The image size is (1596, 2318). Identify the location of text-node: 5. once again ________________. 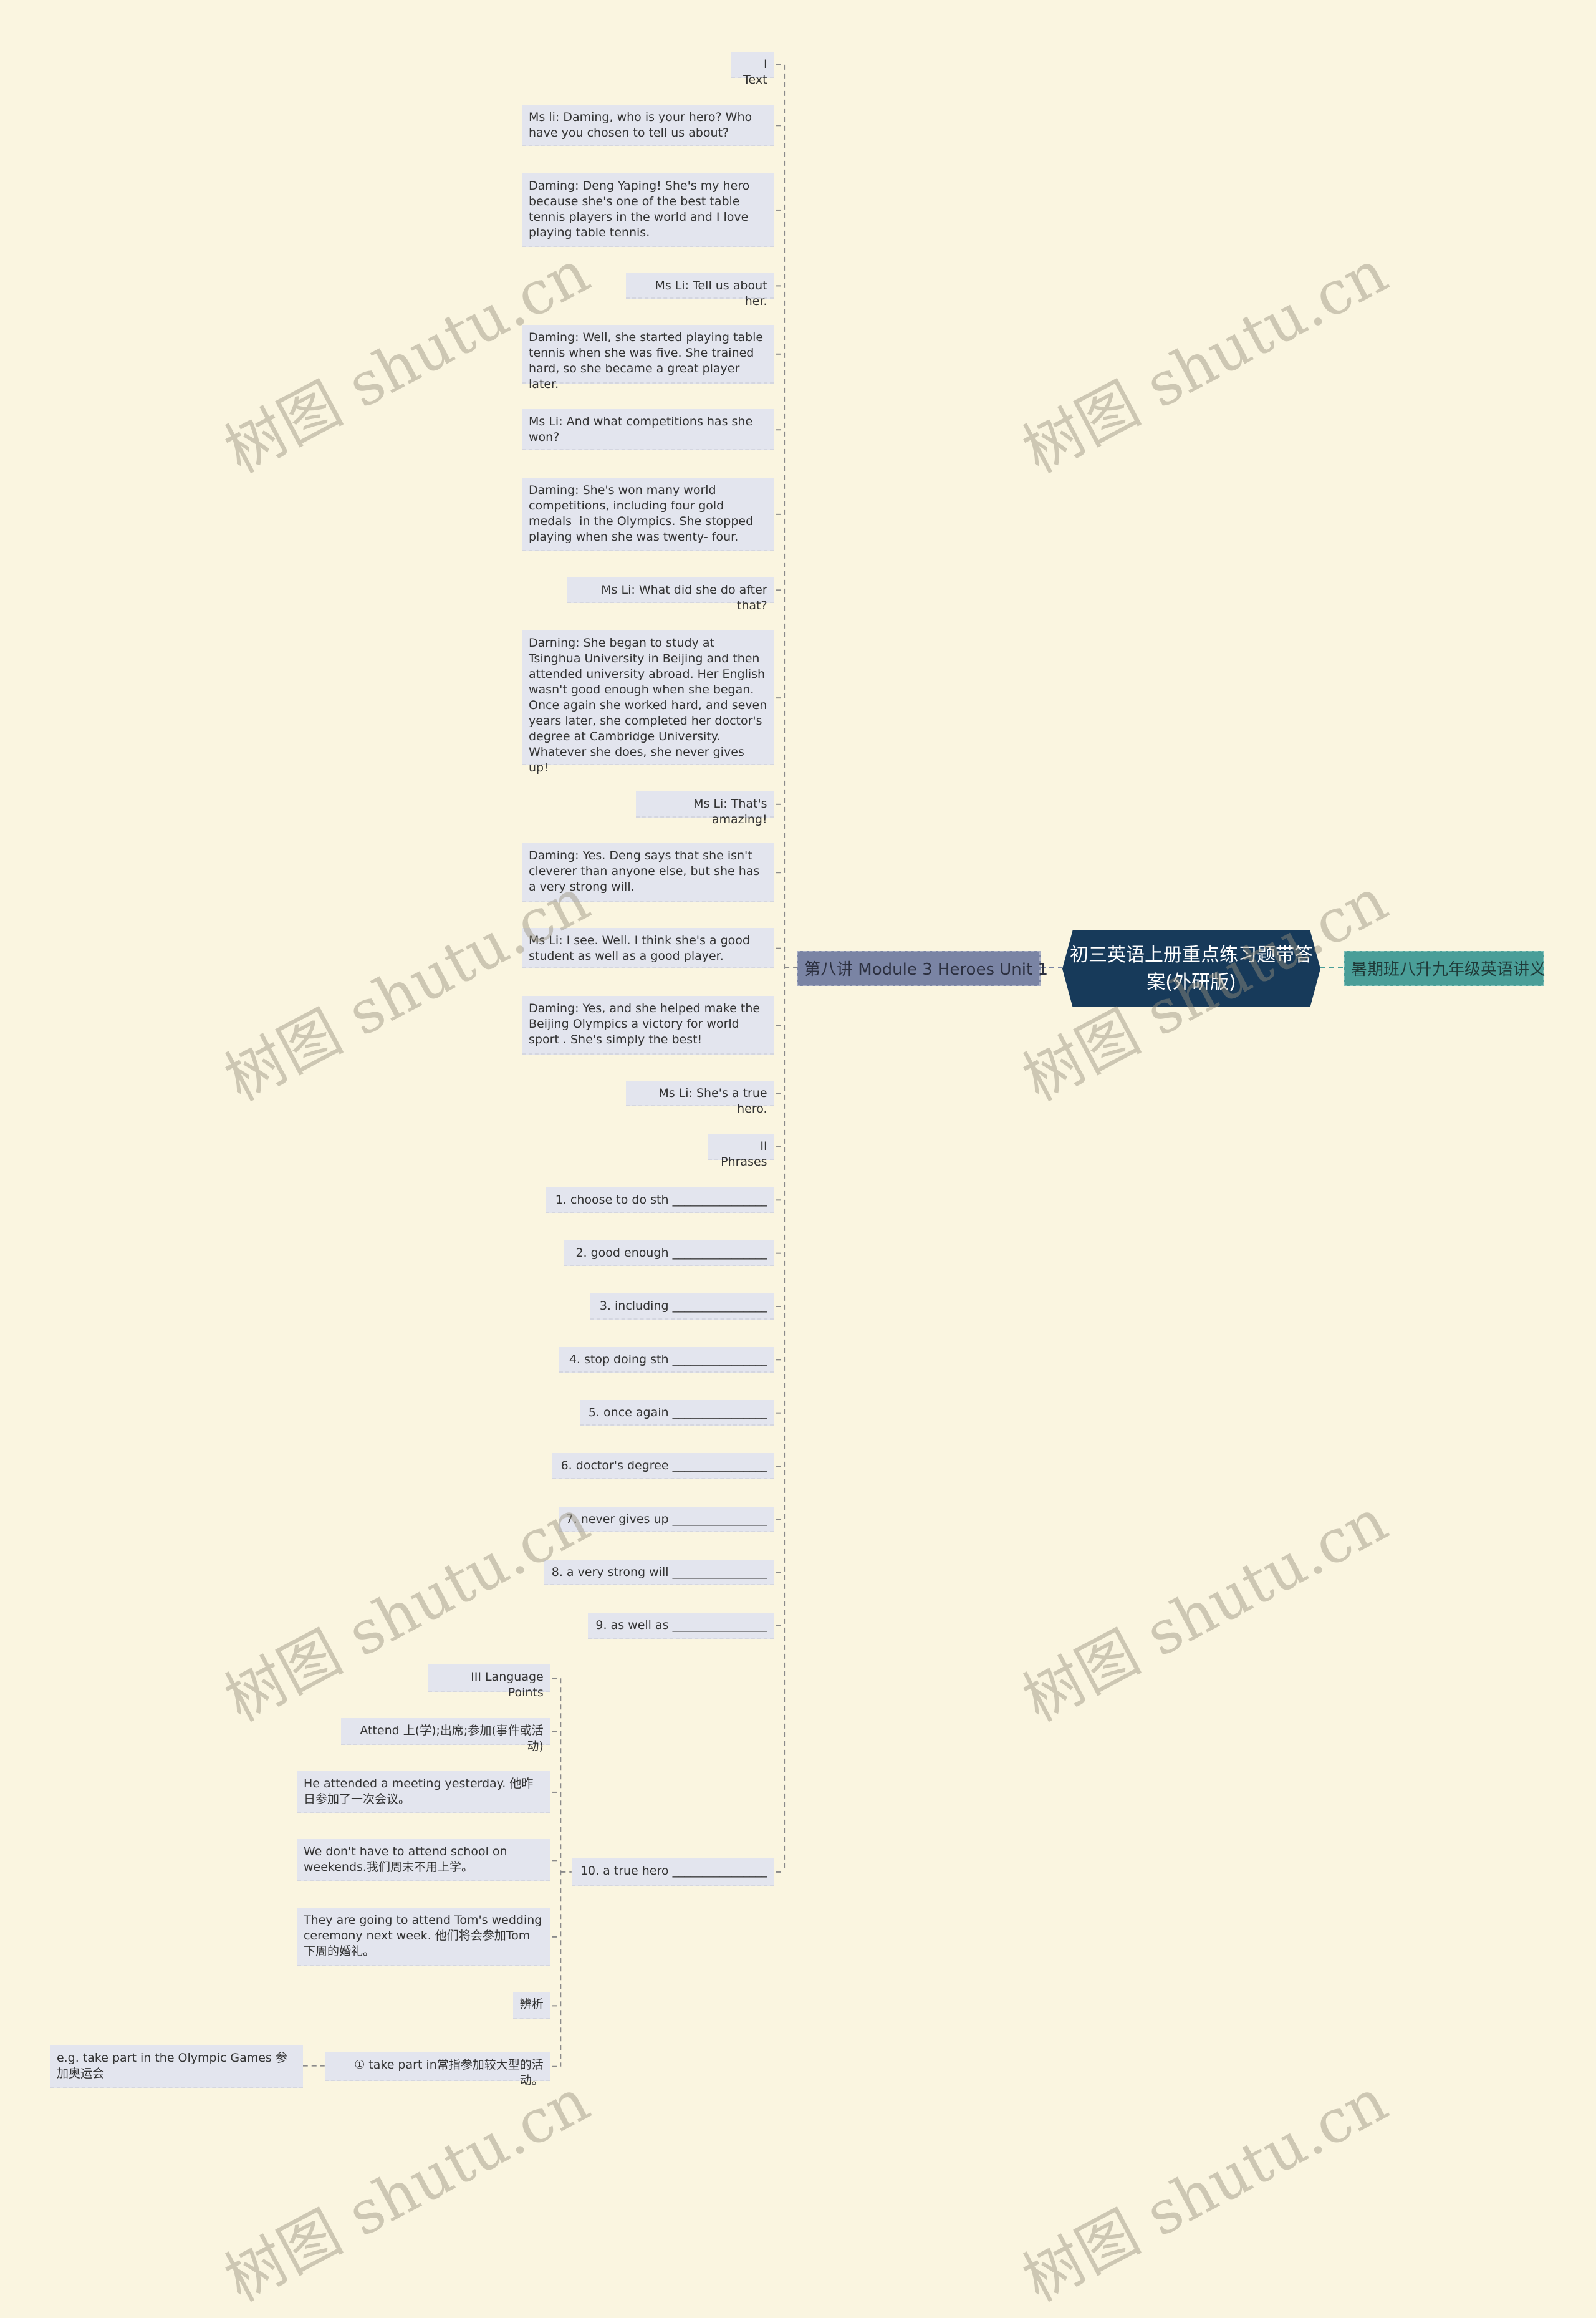
(676, 1412).